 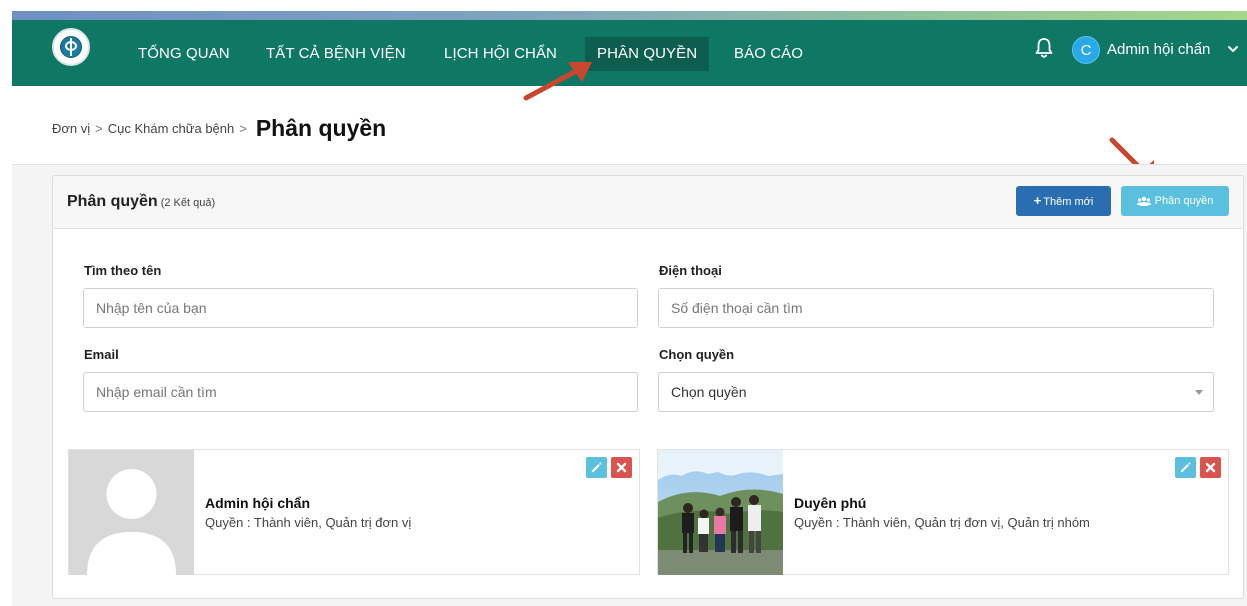 I want to click on assign-permission-label: Phân quyền, so click(x=1184, y=201).